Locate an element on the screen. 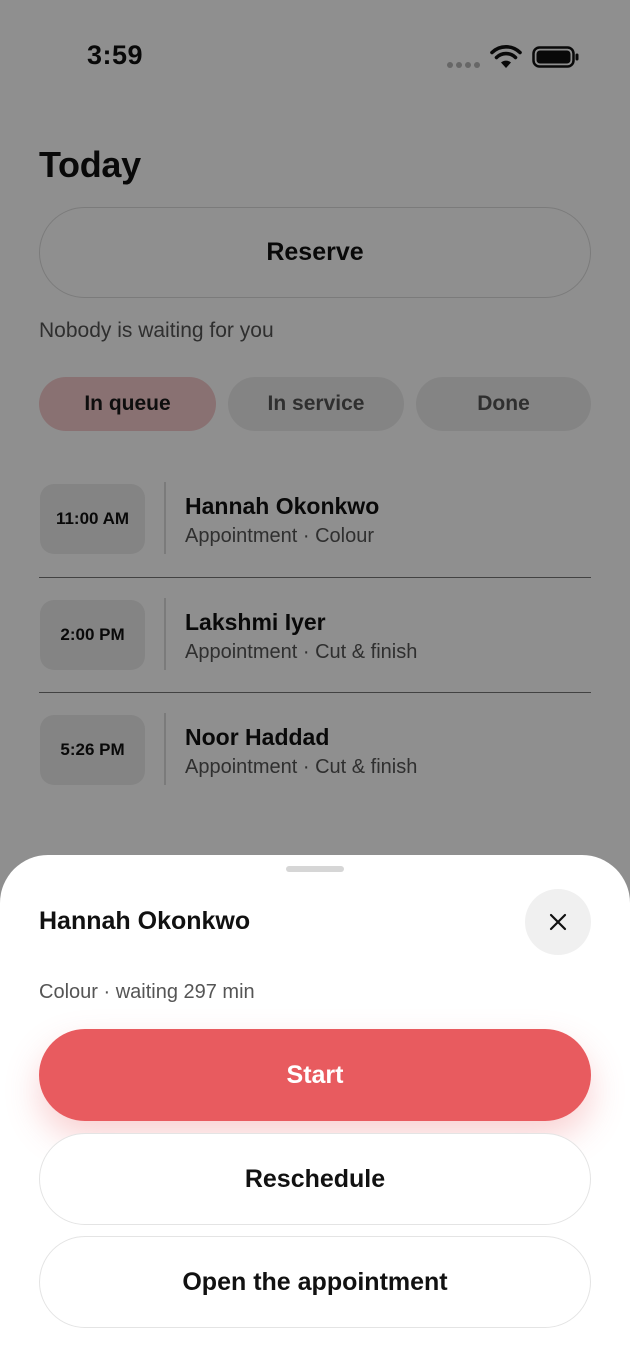 The height and width of the screenshot is (1368, 630). open-appointment-button: Open the appointment is located at coordinates (315, 1282).